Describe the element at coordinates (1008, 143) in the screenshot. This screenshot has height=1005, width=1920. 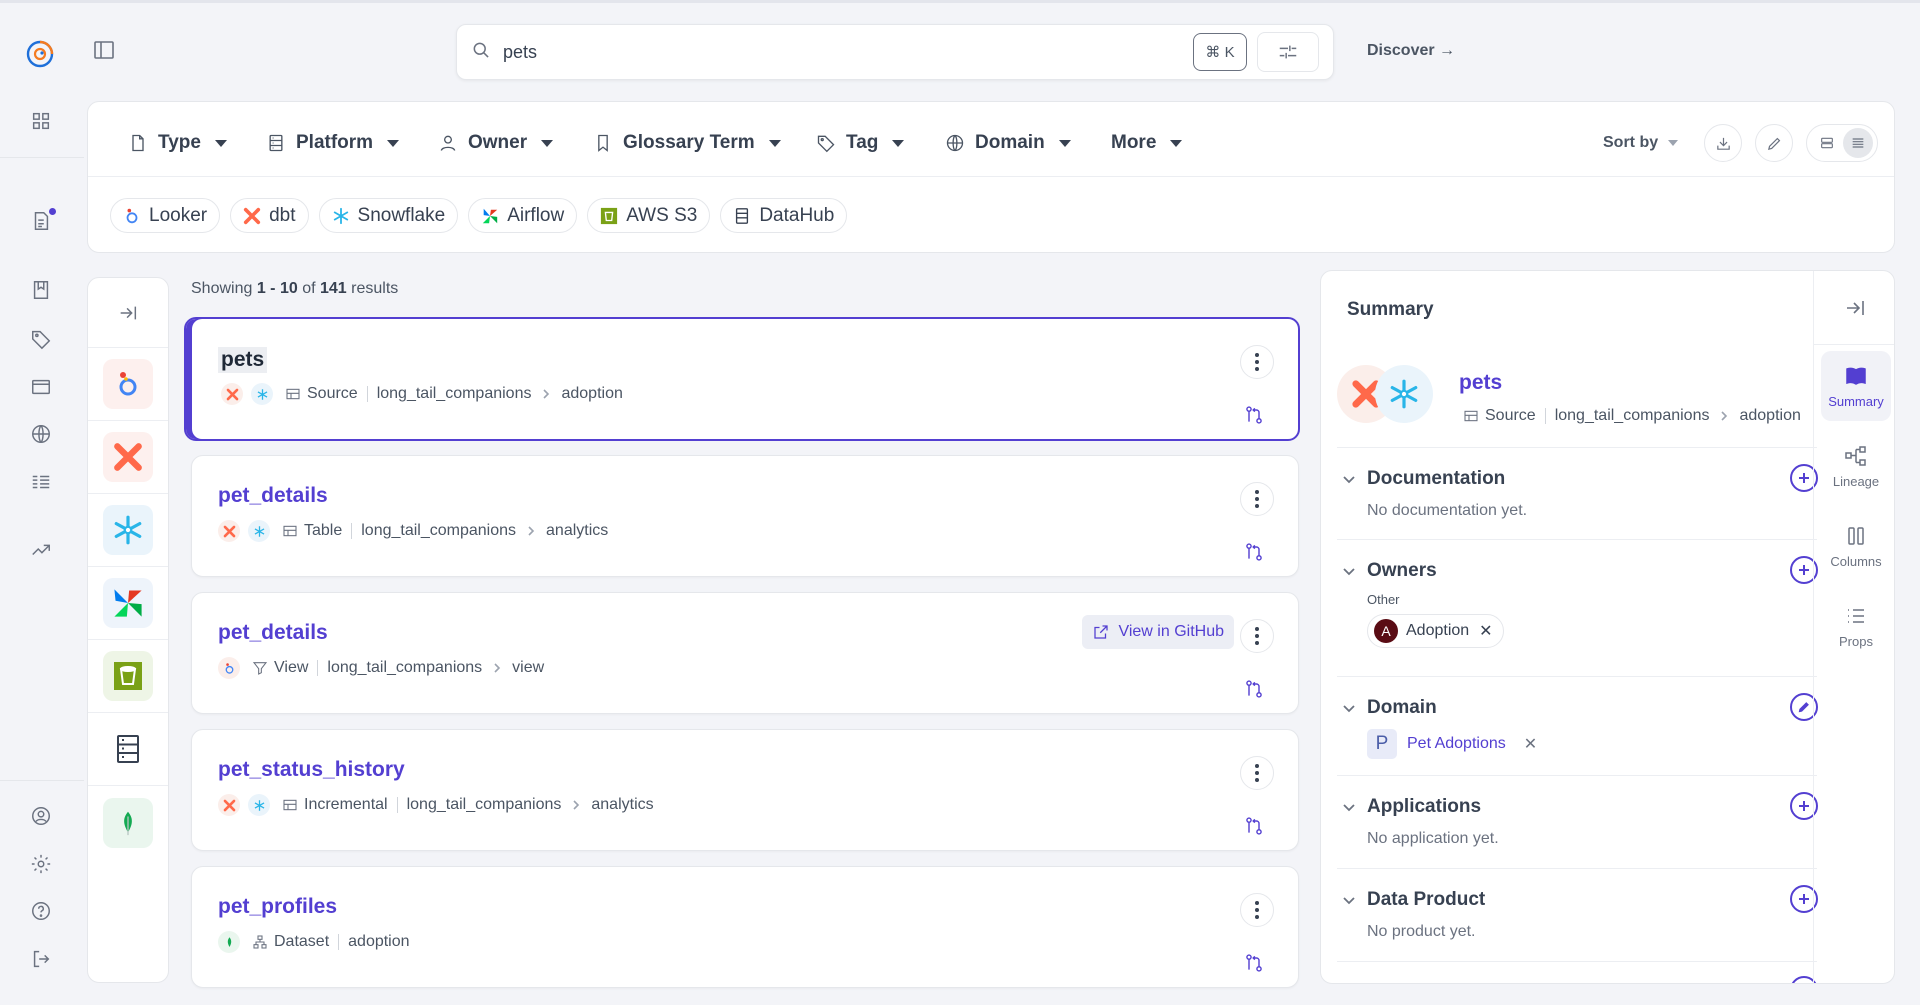
I see `filter-domain: Domain` at that location.